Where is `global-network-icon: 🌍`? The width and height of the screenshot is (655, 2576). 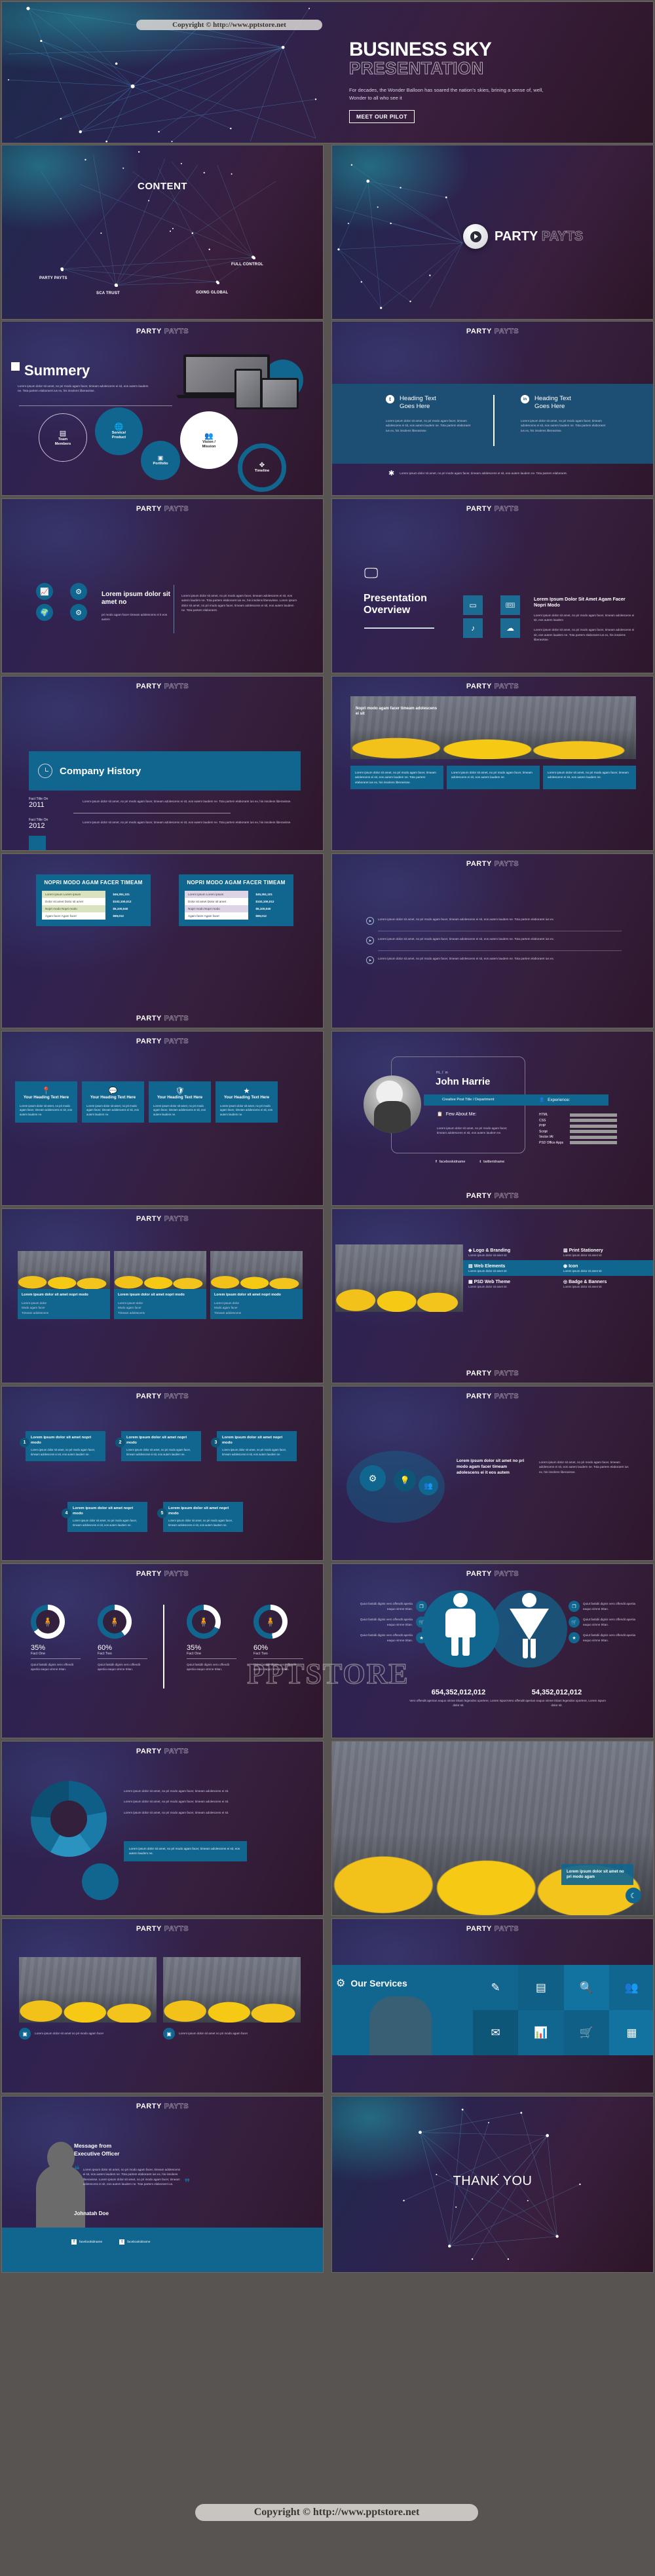
global-network-icon: 🌍 is located at coordinates (45, 612).